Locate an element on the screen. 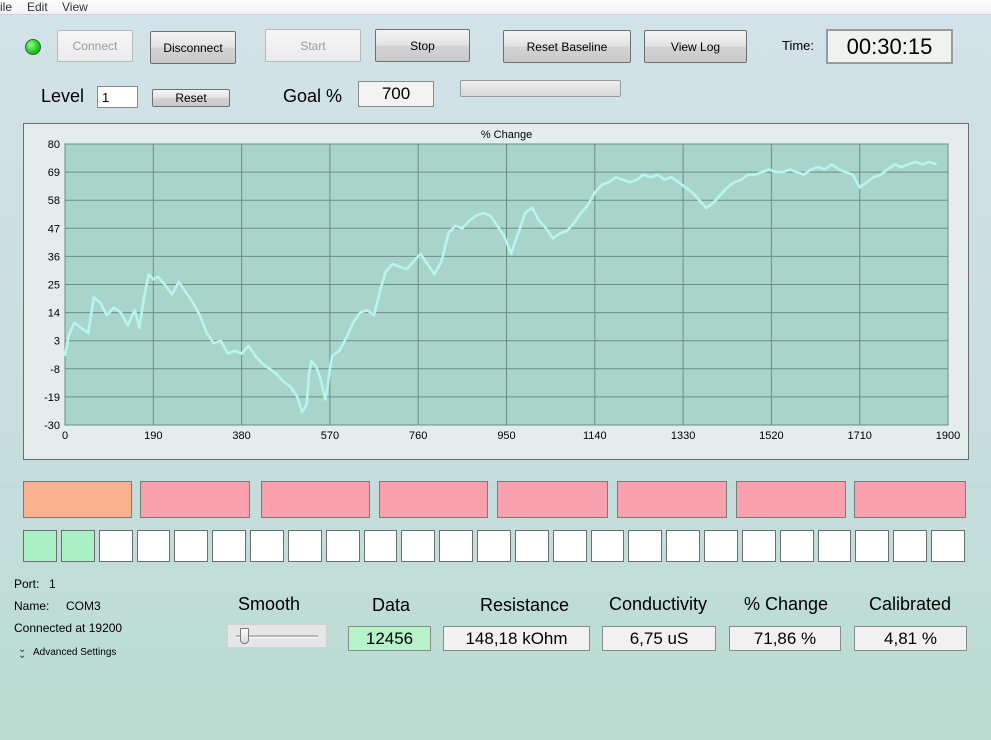 The width and height of the screenshot is (991, 740). view-log-button: View Log is located at coordinates (695, 46).